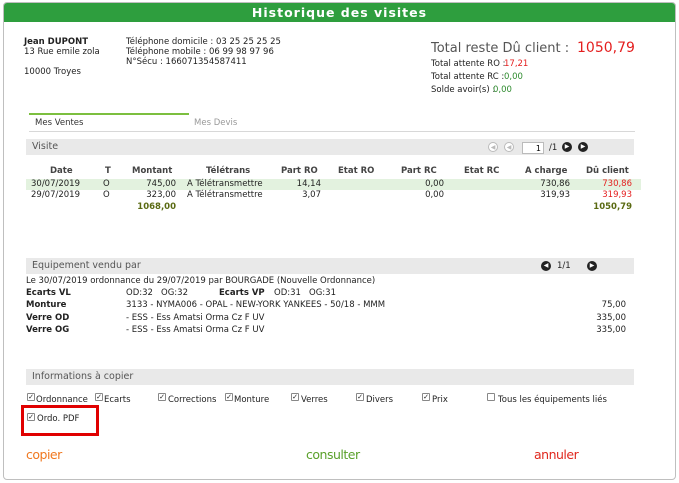  Describe the element at coordinates (617, 184) in the screenshot. I see `row1-du-client: 730,86` at that location.